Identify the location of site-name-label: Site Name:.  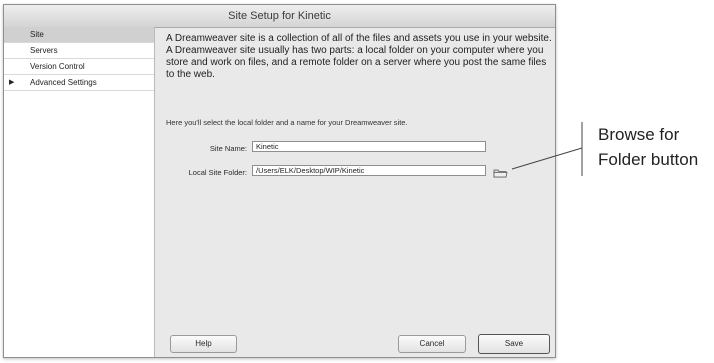
(228, 148).